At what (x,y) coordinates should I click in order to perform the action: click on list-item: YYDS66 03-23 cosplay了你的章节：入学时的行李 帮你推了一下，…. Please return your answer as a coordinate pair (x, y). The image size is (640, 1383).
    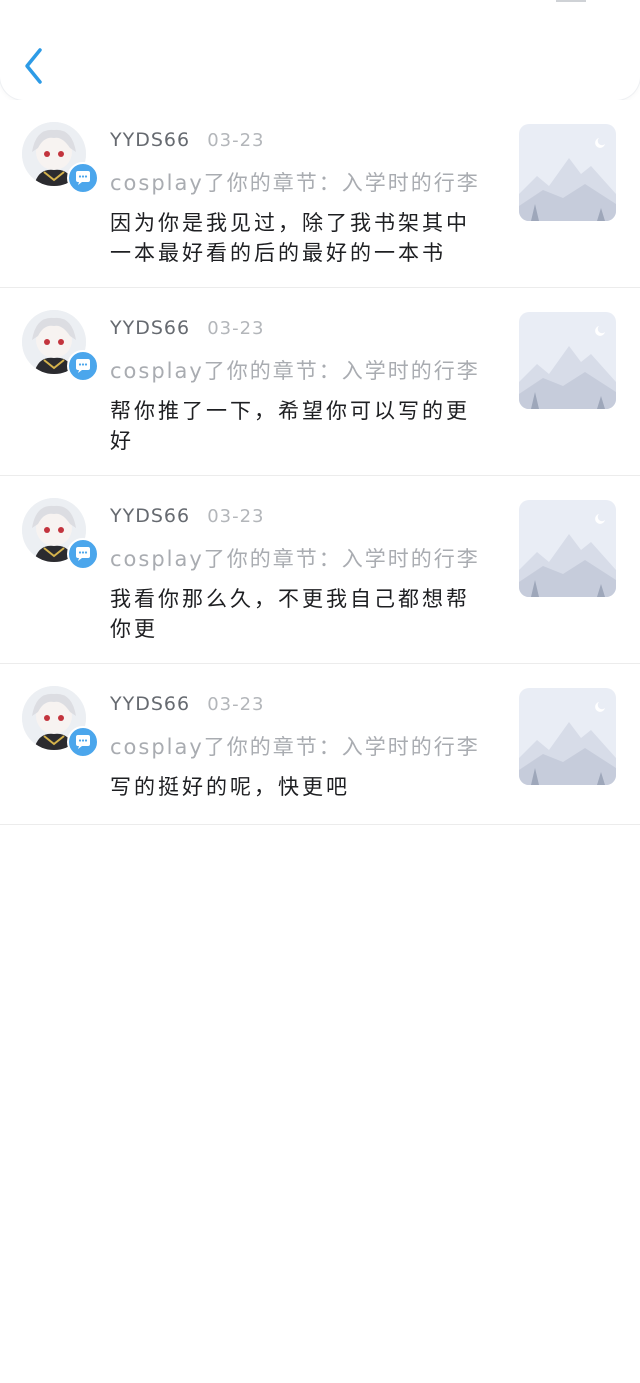
    Looking at the image, I should click on (320, 382).